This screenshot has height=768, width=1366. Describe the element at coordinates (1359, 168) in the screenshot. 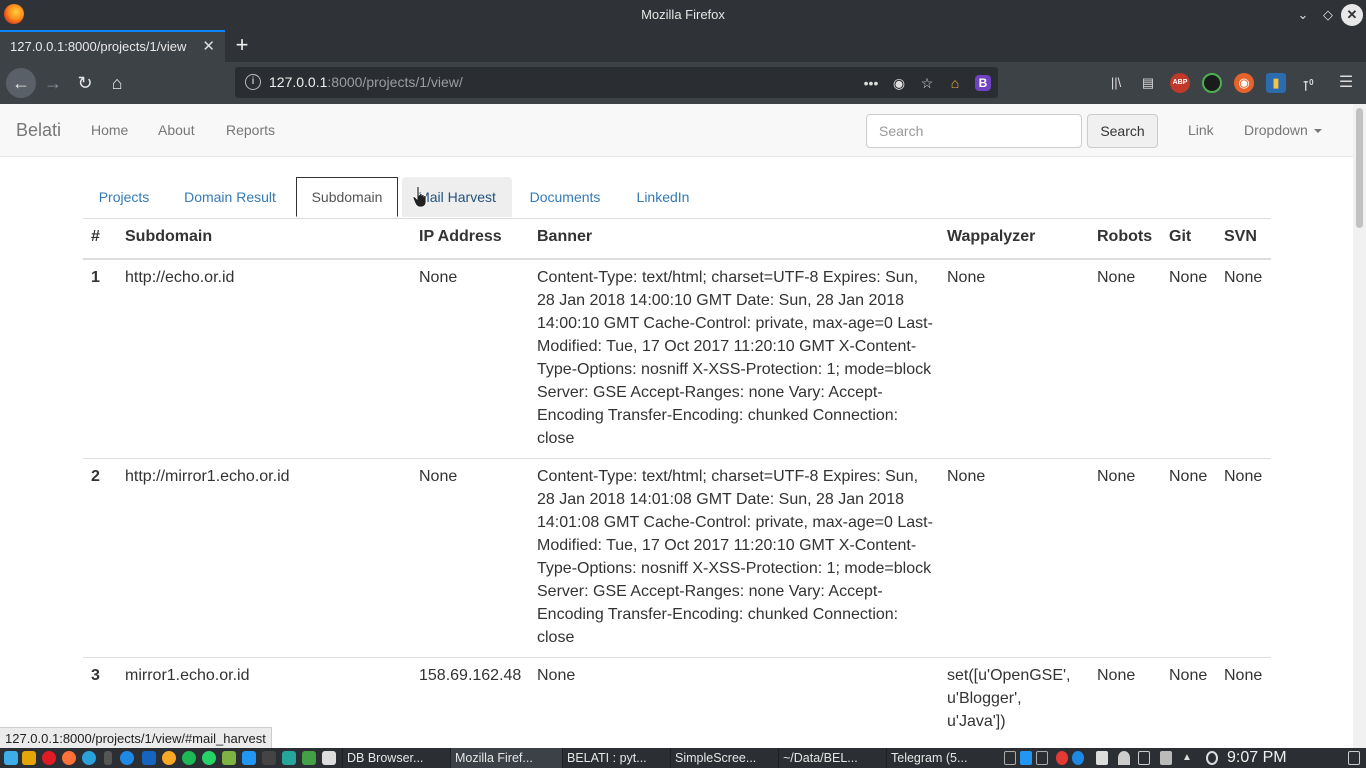

I see `scrollbar-thumb` at that location.